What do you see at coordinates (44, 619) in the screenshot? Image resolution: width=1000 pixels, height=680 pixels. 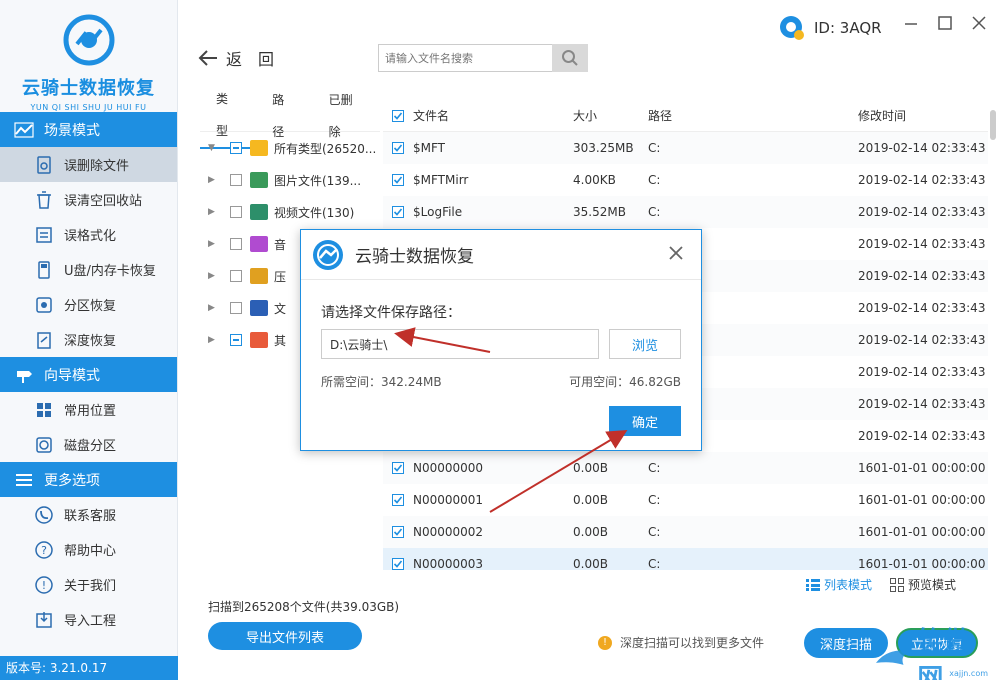 I see `import-icon` at bounding box center [44, 619].